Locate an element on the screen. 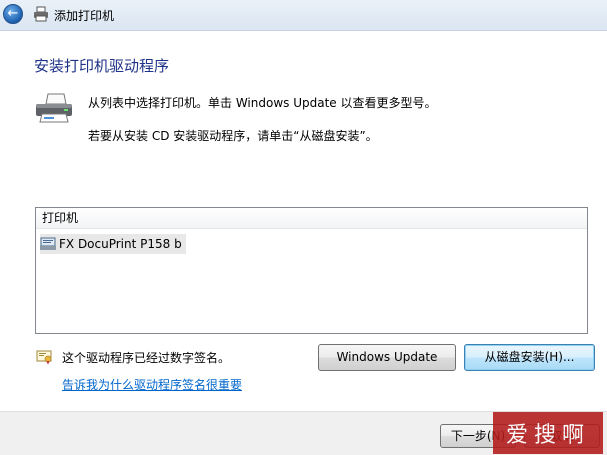 The height and width of the screenshot is (455, 607). list-item-label: FX DocuPrint P158 b is located at coordinates (120, 244).